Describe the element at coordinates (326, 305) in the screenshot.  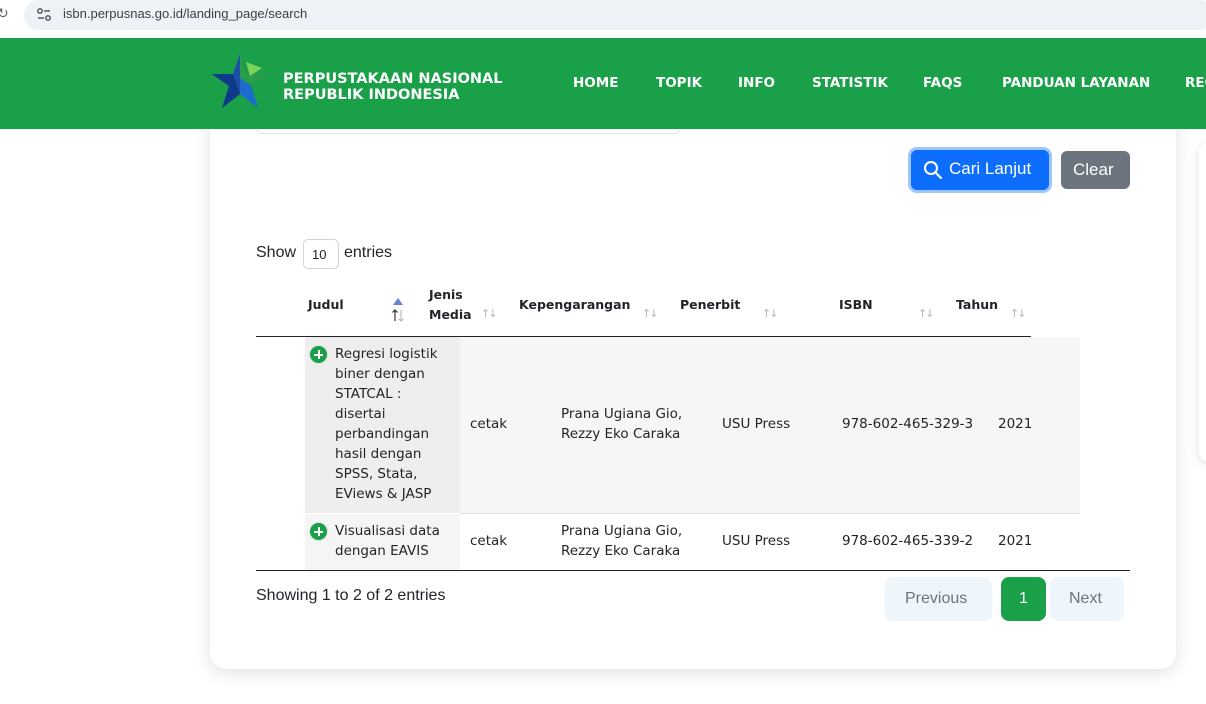
I see `col-judul: Judul` at that location.